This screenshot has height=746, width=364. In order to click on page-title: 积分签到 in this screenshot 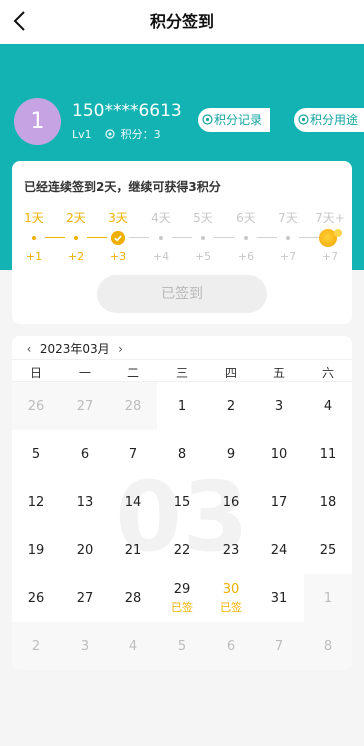, I will do `click(181, 21)`.